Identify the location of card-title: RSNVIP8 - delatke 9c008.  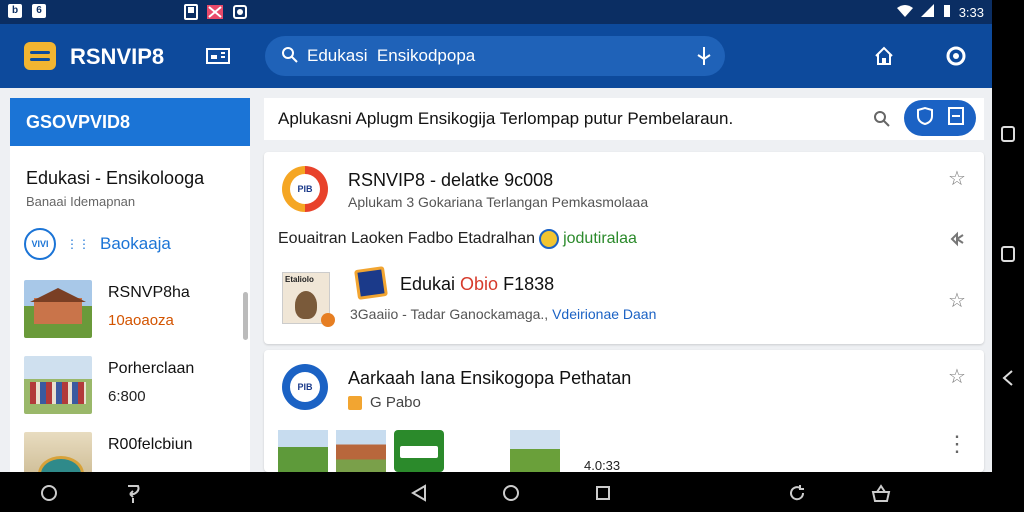
(451, 180).